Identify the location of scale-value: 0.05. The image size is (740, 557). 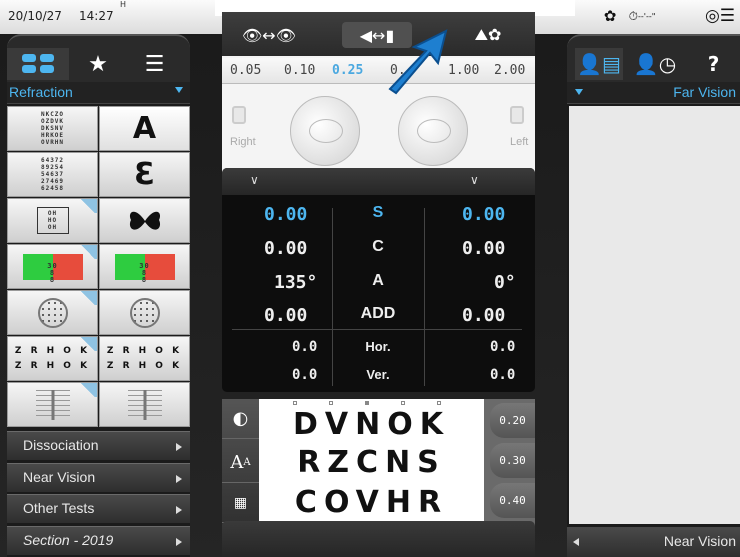
(246, 70).